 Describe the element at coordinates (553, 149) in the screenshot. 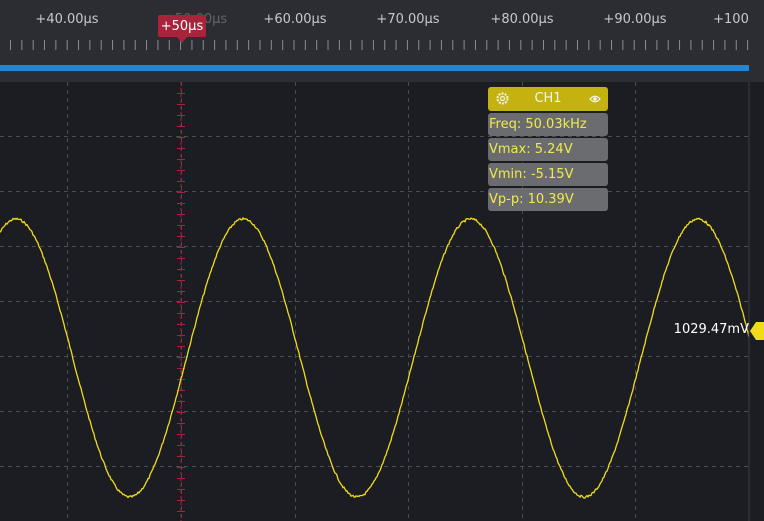

I see `measurement-value: 5.24V` at that location.